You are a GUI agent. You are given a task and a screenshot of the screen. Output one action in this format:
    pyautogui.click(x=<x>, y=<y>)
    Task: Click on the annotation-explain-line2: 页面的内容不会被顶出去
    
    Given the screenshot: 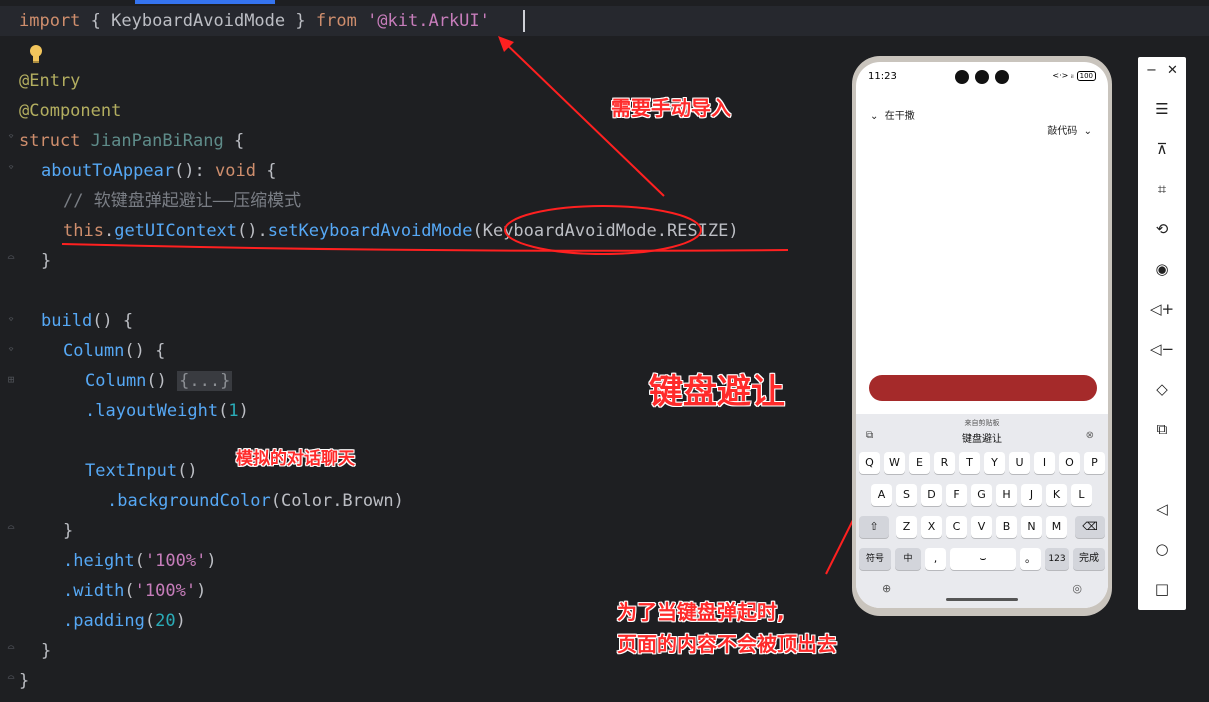 What is the action you would take?
    pyautogui.click(x=727, y=644)
    